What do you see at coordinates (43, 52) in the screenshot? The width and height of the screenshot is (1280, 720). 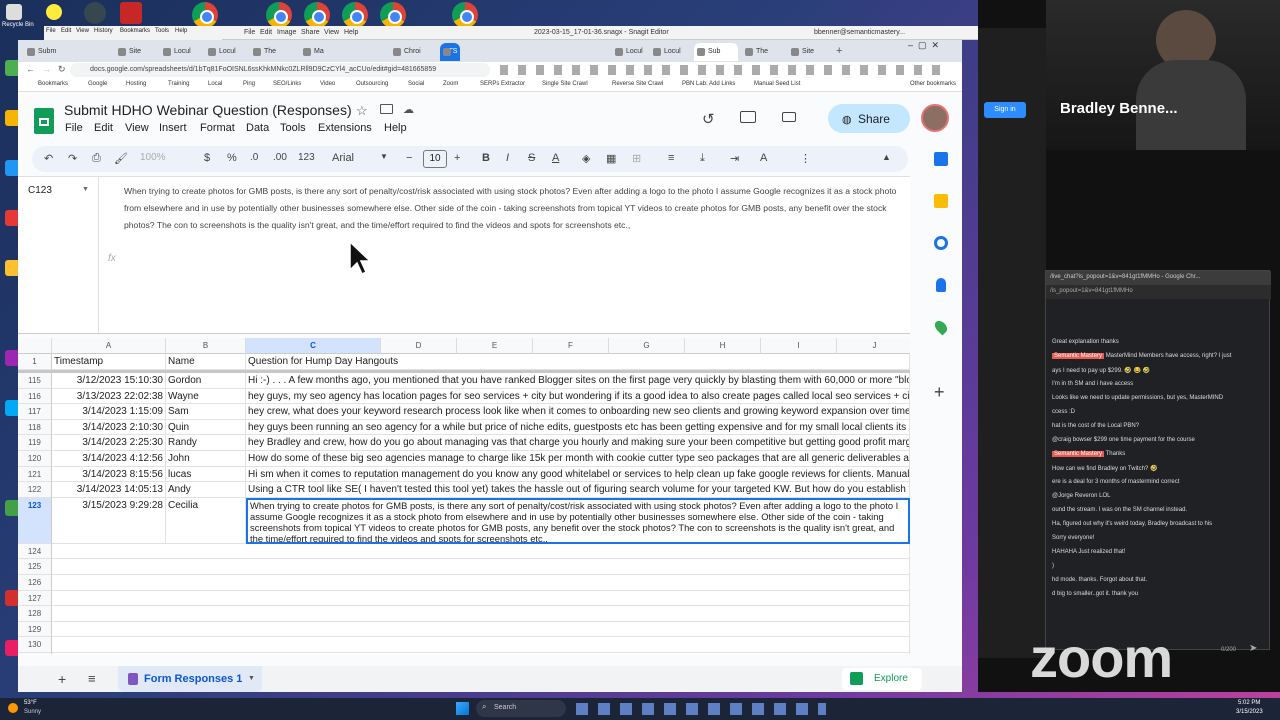 I see `browser-tab: Subm` at bounding box center [43, 52].